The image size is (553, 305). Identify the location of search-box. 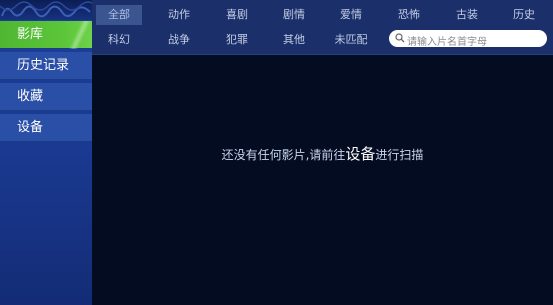
(468, 40).